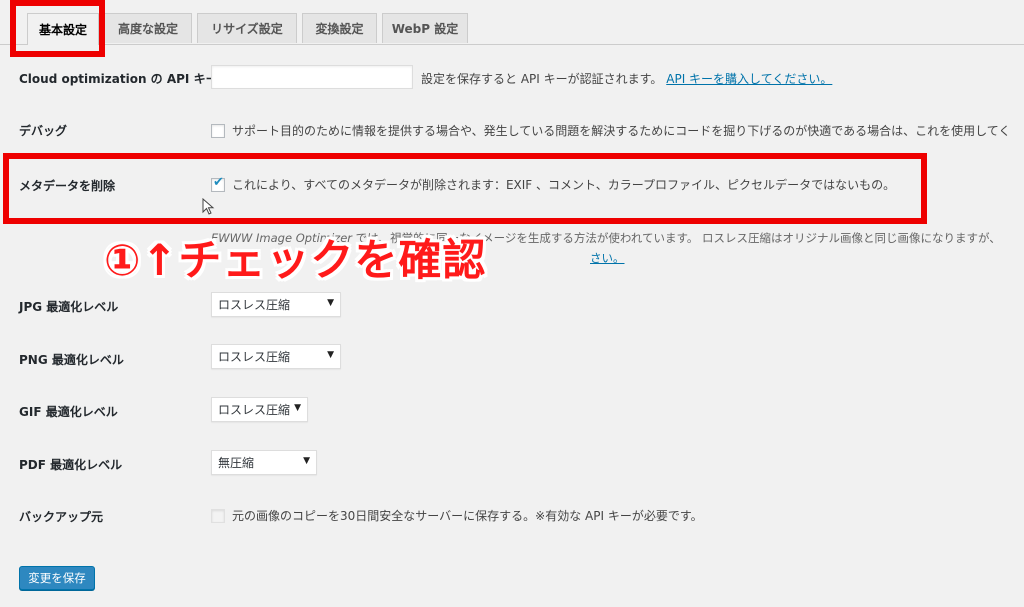  Describe the element at coordinates (148, 28) in the screenshot. I see `tab-advanced-settings: 高度な設定` at that location.